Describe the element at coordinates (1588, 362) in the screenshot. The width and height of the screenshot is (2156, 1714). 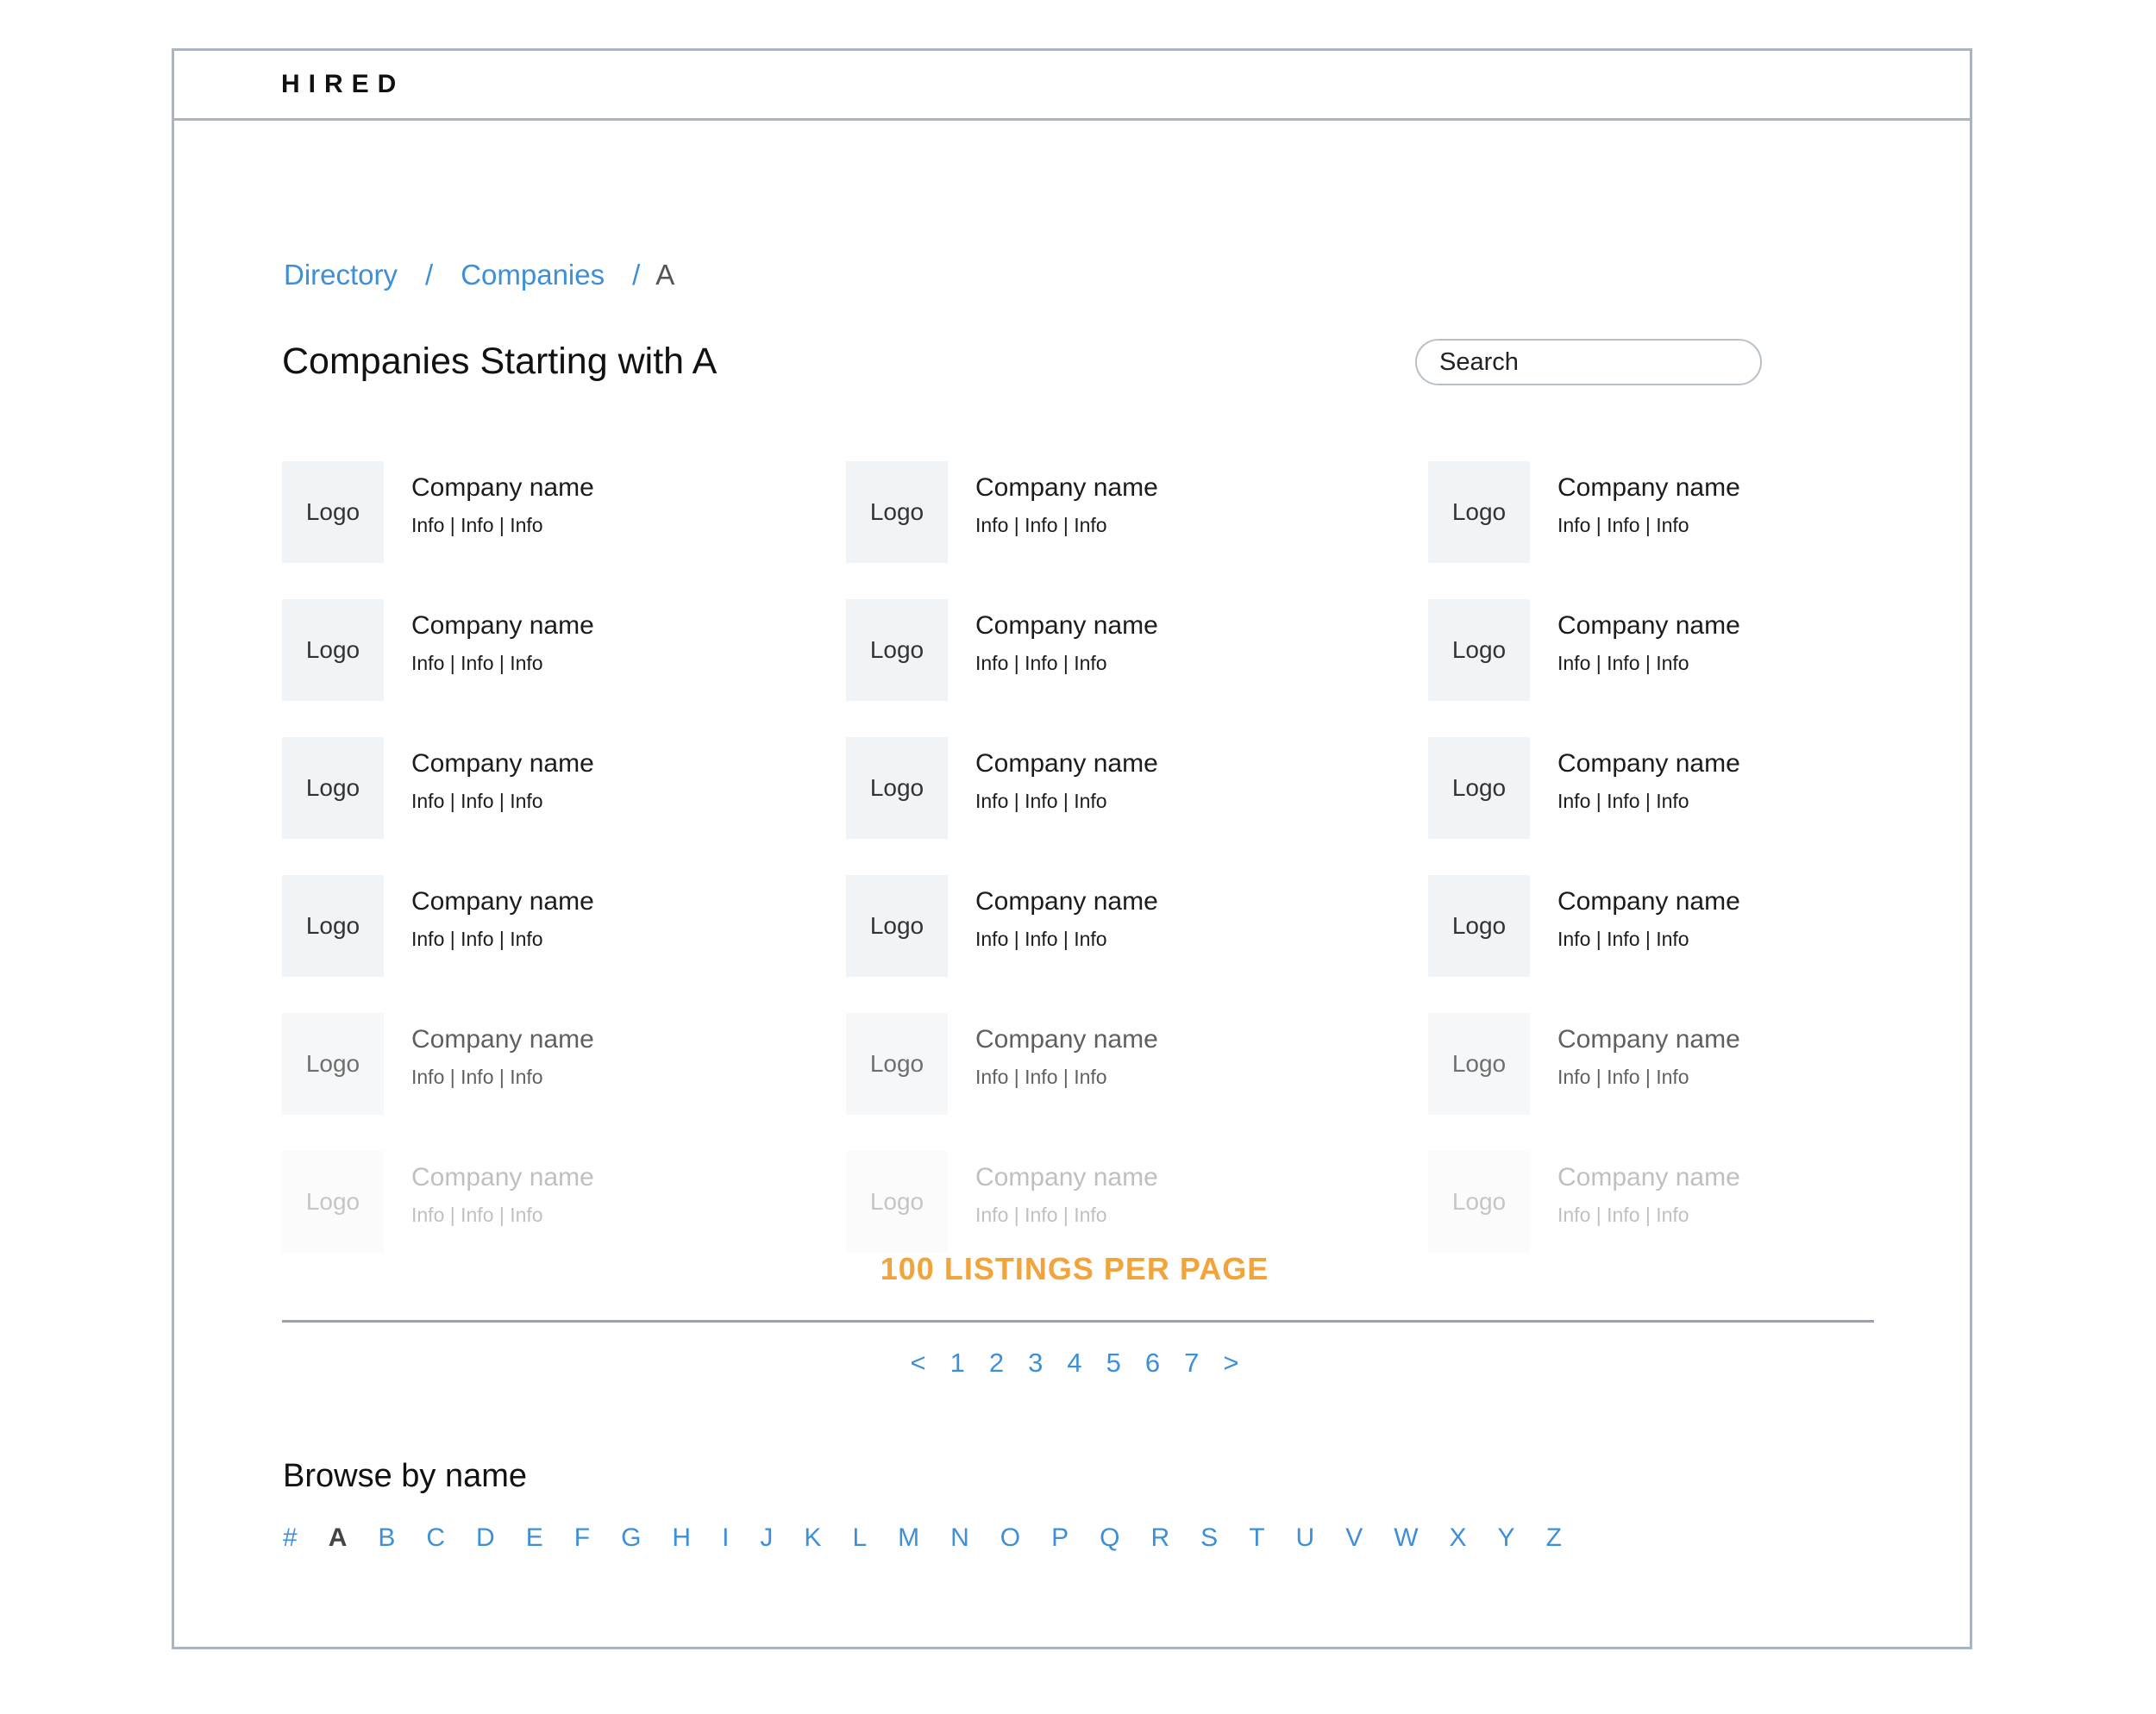
I see `search-input` at that location.